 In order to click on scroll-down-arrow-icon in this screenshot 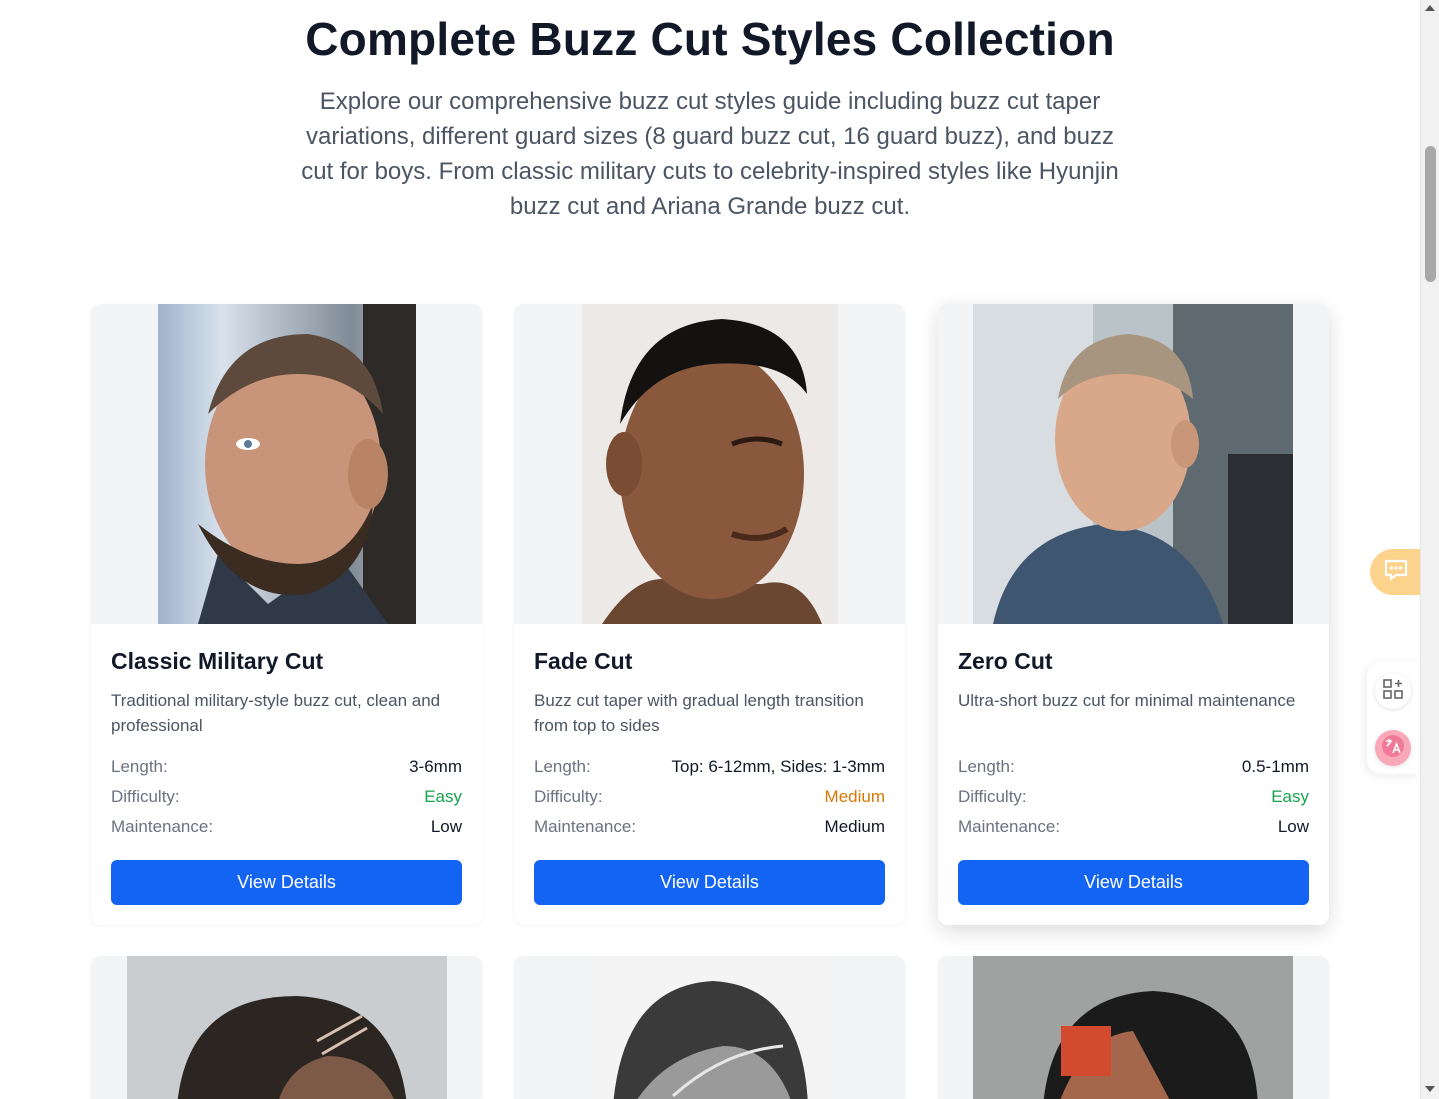, I will do `click(1430, 1089)`.